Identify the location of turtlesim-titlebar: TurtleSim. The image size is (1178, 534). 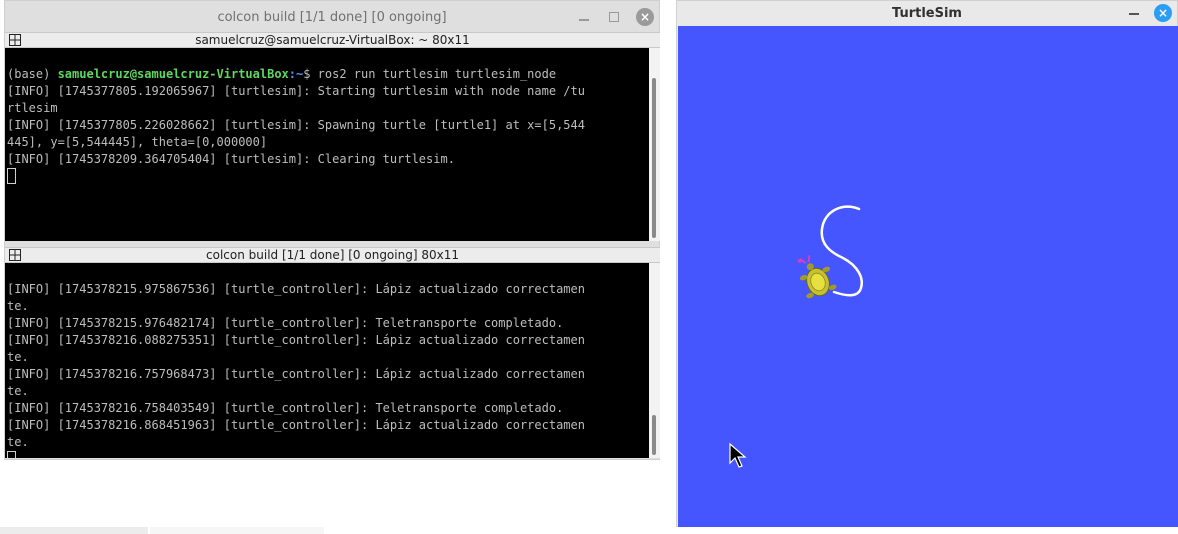
(927, 13).